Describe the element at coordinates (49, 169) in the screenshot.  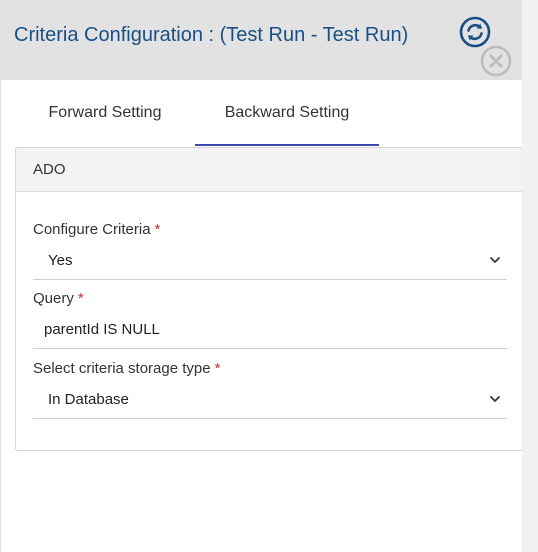
I see `section-title: ADO` at that location.